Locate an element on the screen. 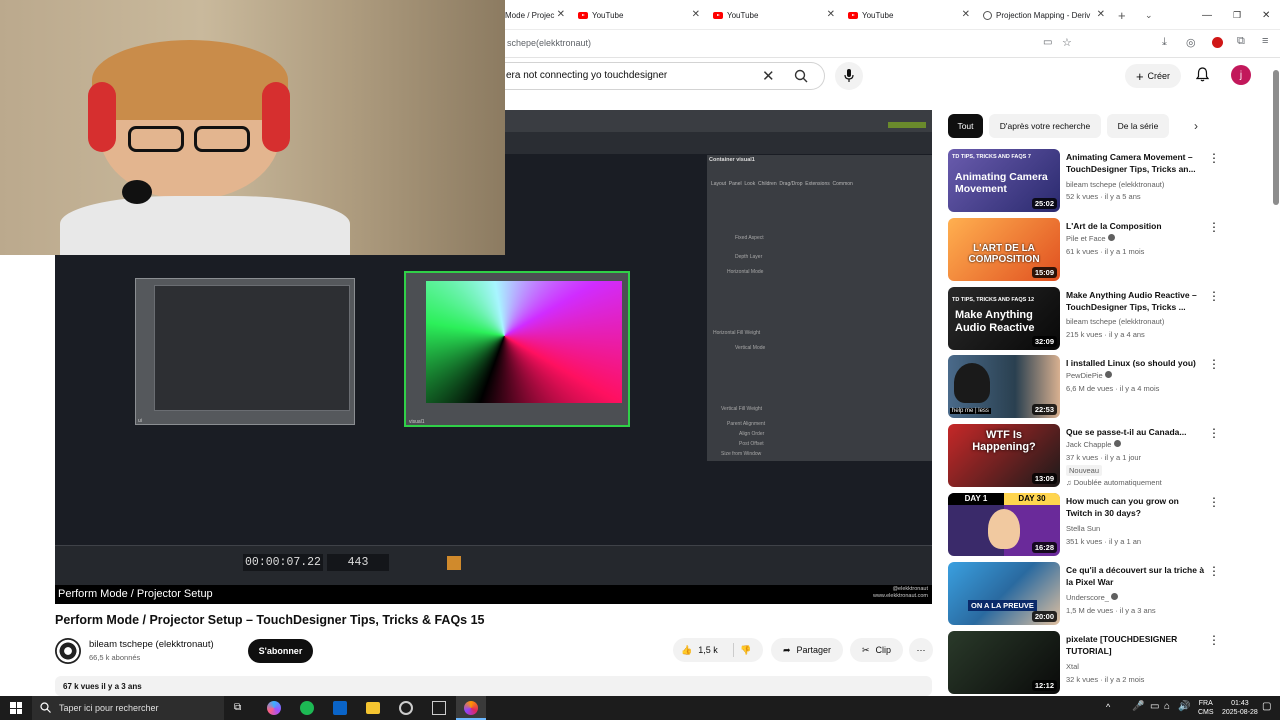 This screenshot has height=720, width=1280. channel-name: Xtal is located at coordinates (1072, 666).